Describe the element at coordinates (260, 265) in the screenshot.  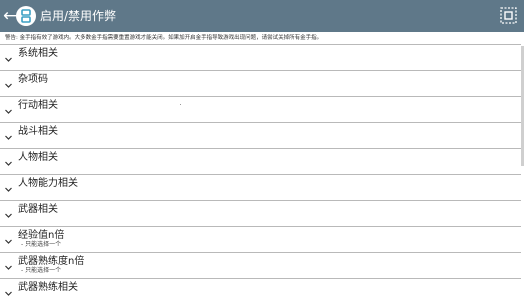
I see `category-row-weapon-proficiency-multiplier: 武器熟练度n倍 - 只能选择一个` at that location.